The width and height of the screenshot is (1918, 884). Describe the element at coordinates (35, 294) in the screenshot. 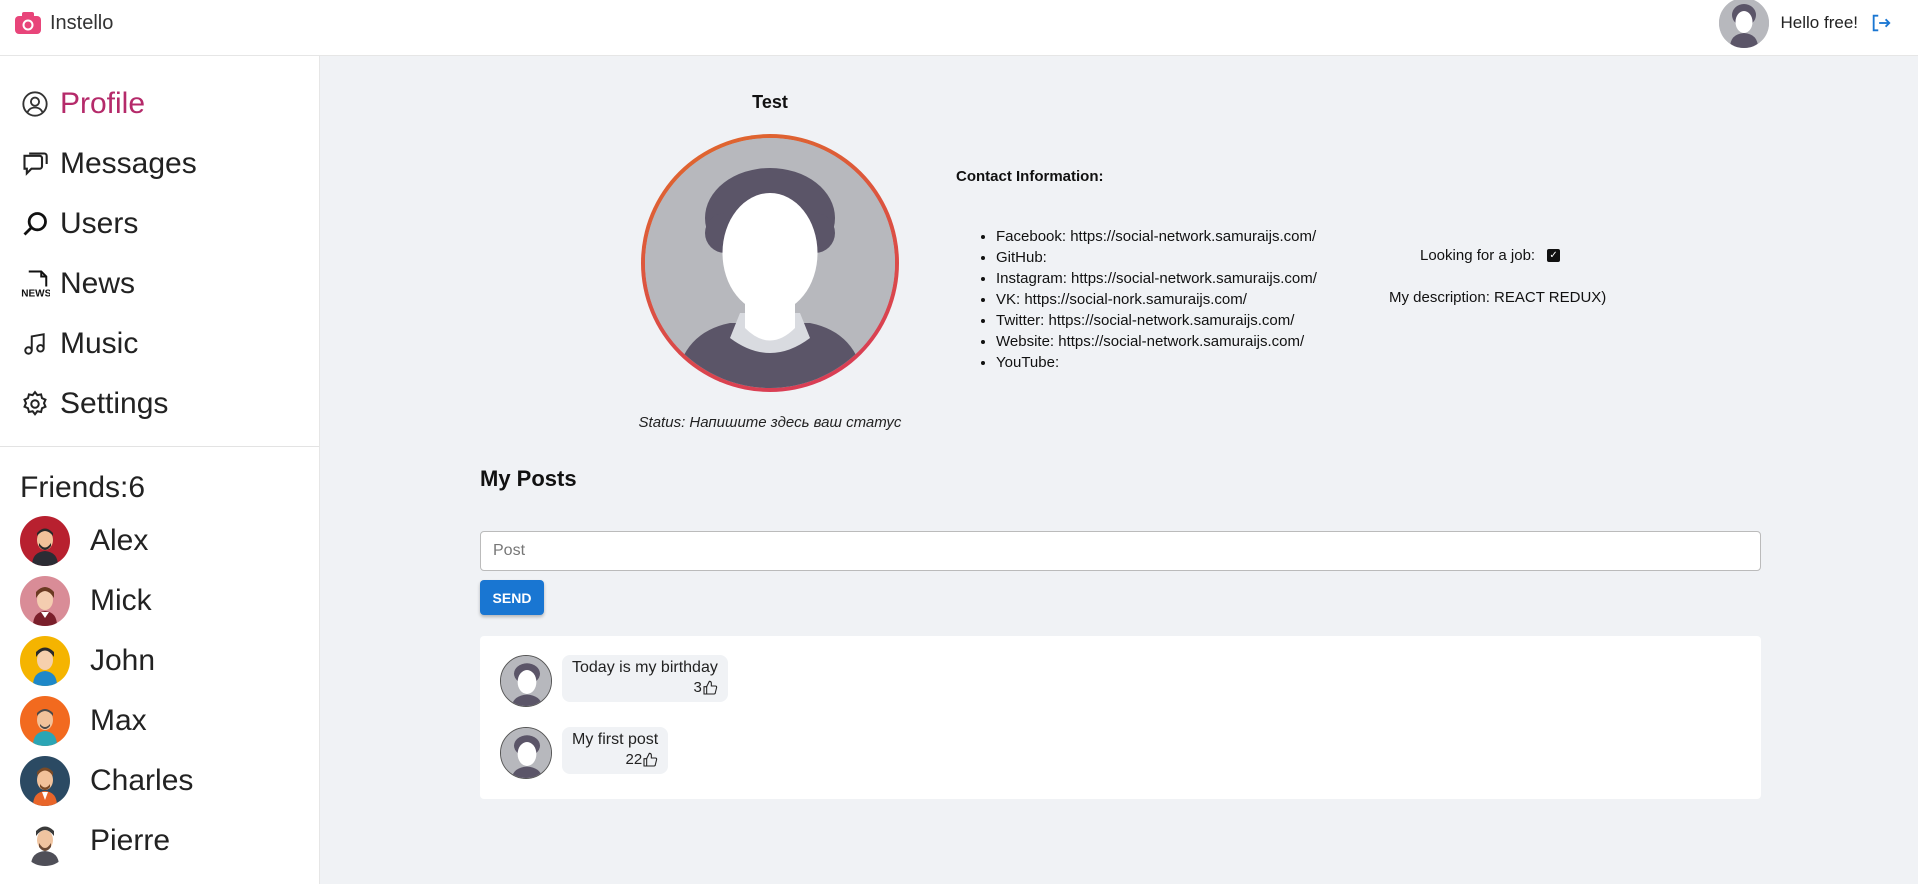

I see `svg-text: NEWS` at that location.